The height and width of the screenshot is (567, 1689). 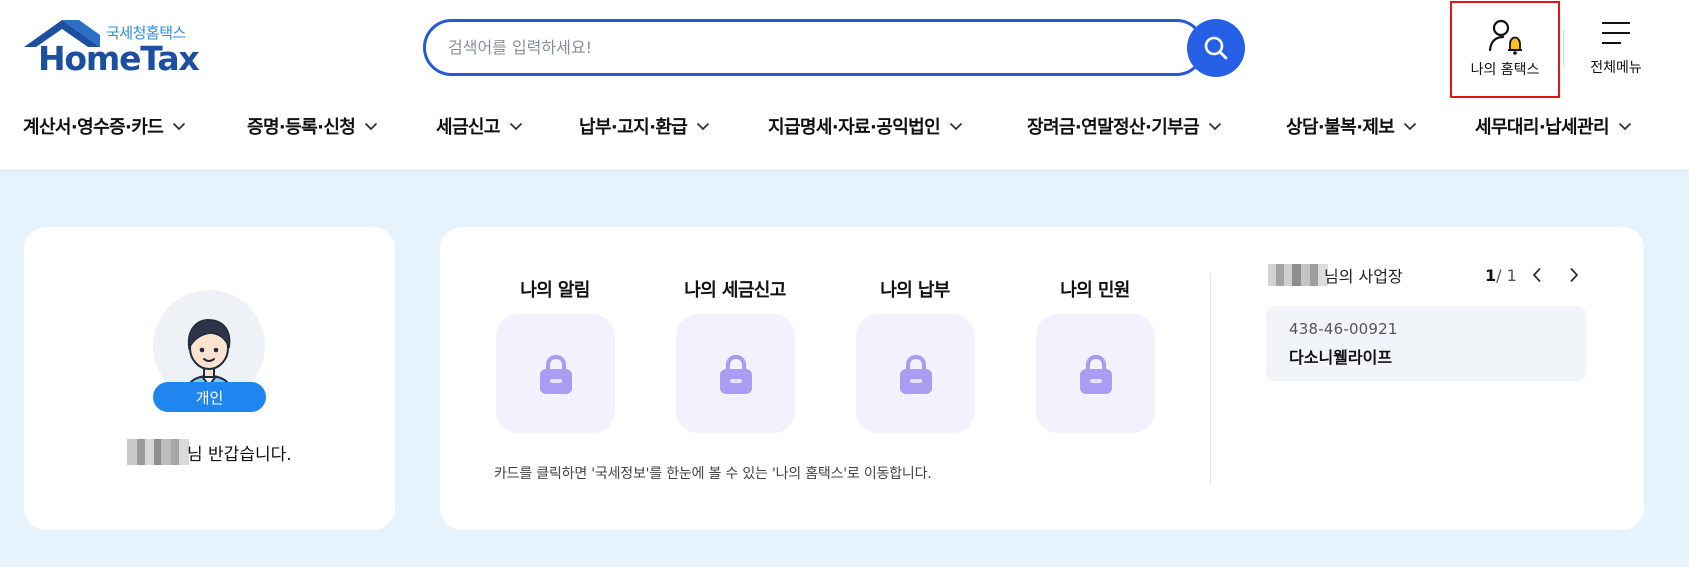 I want to click on nav-item-label: 세금신고, so click(x=468, y=127).